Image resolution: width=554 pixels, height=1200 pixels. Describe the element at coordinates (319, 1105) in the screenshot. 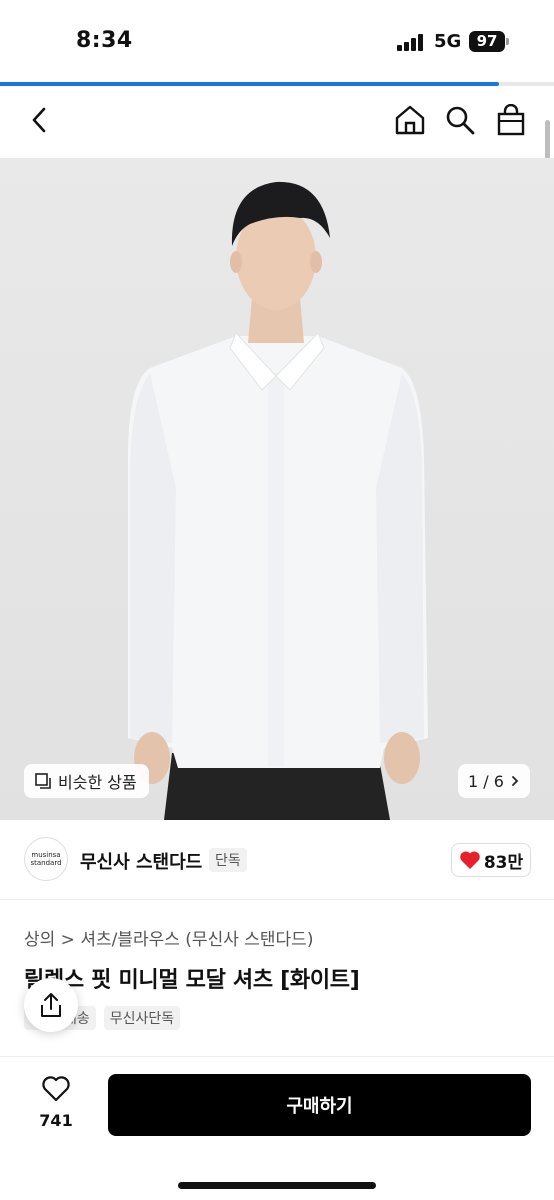

I see `buy-button: 구매하기` at that location.